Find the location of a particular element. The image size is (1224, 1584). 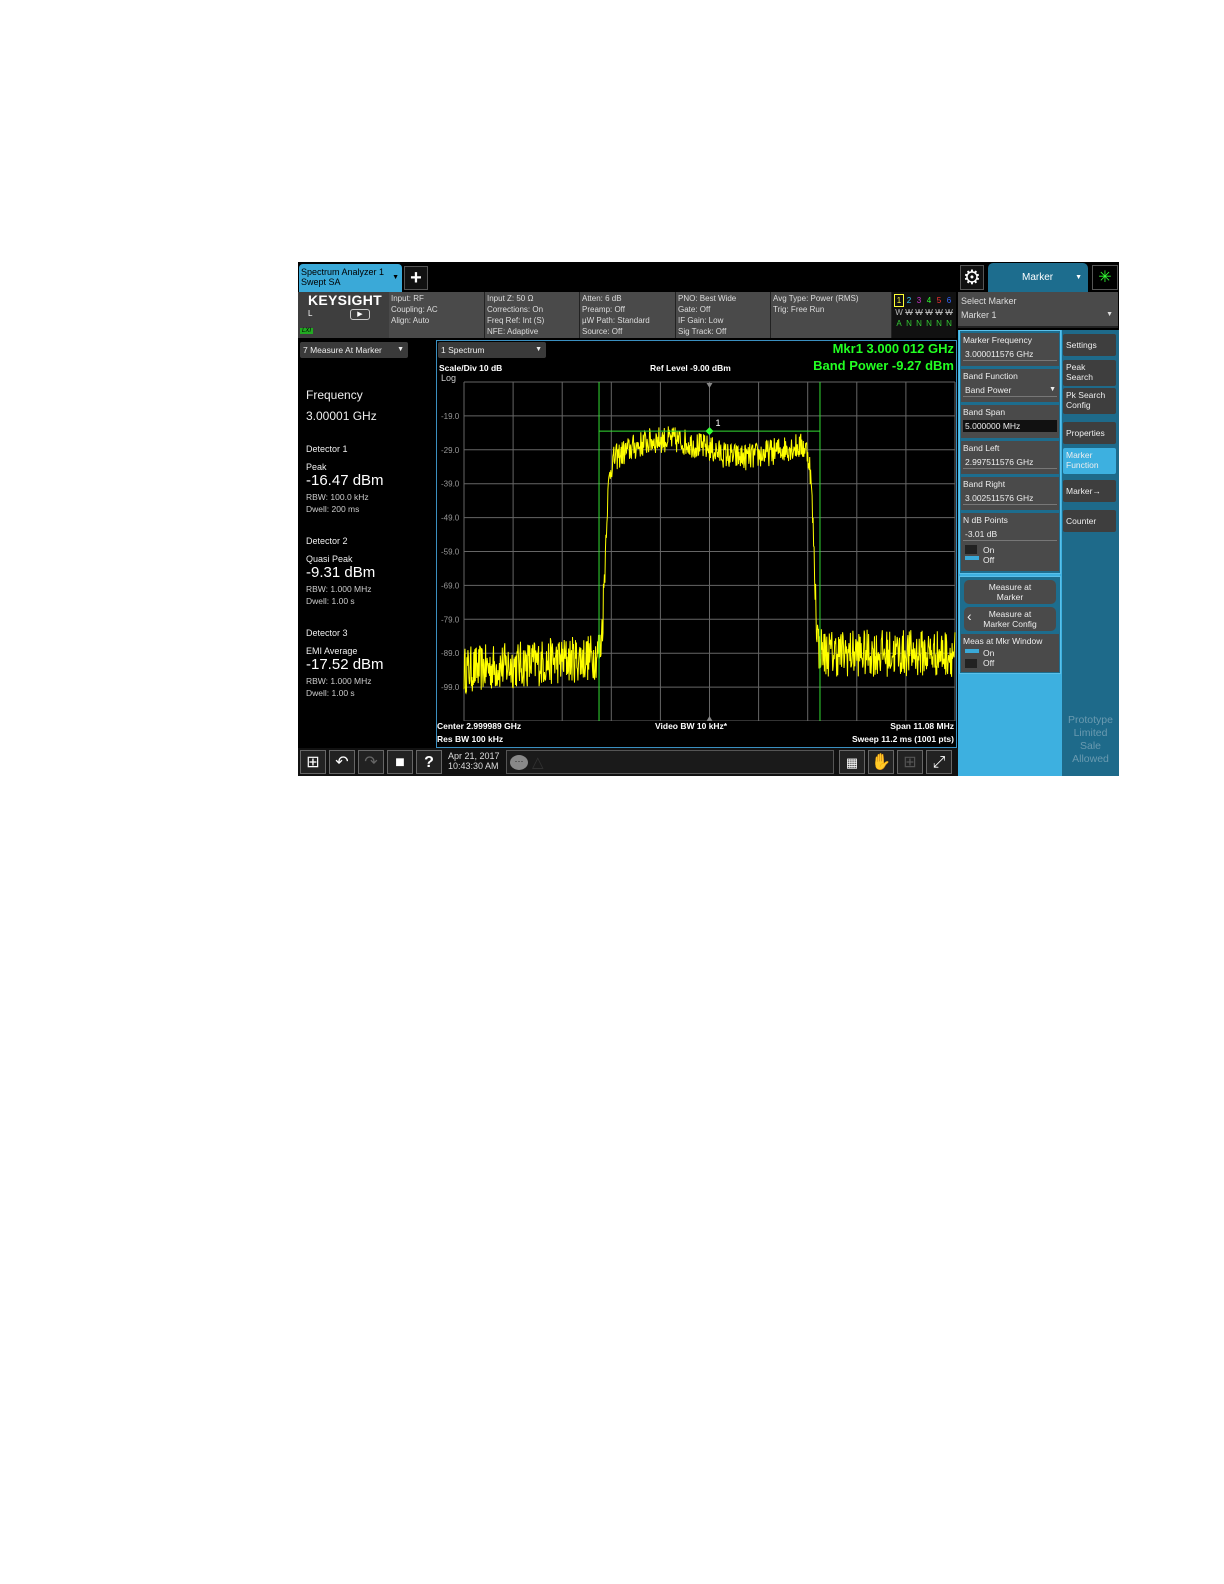

scale-div: Scale/Div 10 dB is located at coordinates (471, 368).